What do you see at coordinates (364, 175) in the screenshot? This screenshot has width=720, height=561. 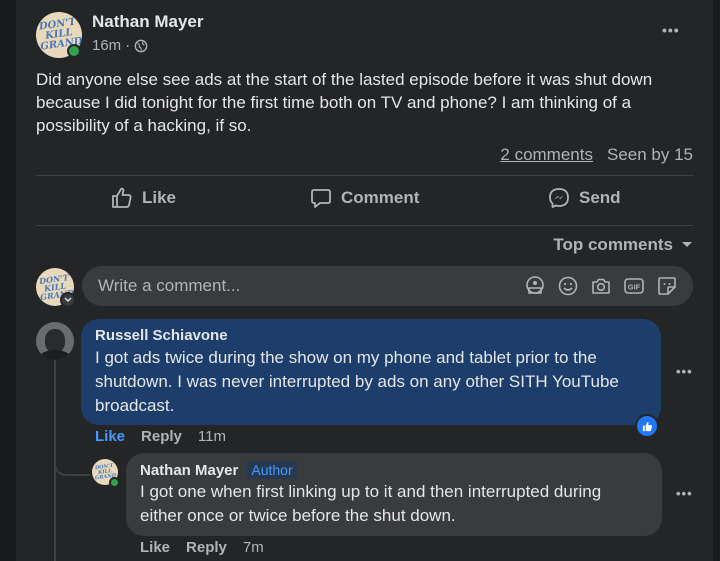 I see `actions-divider-top` at bounding box center [364, 175].